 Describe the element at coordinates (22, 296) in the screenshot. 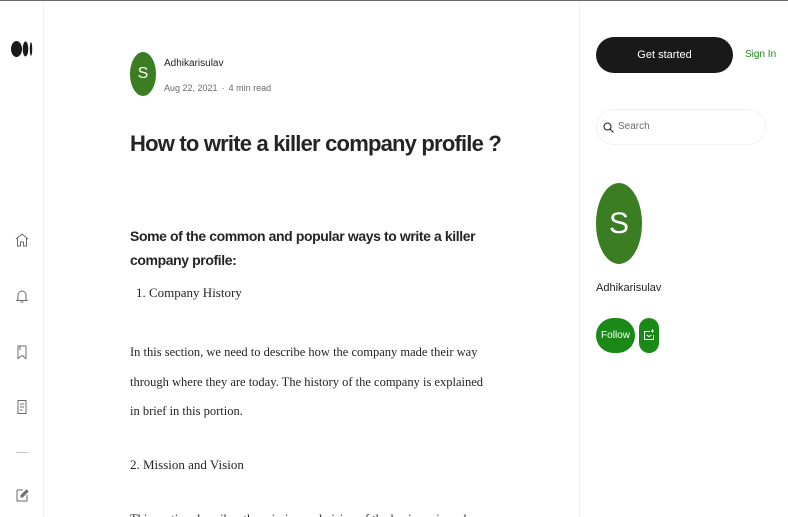

I see `notifications-icon` at that location.